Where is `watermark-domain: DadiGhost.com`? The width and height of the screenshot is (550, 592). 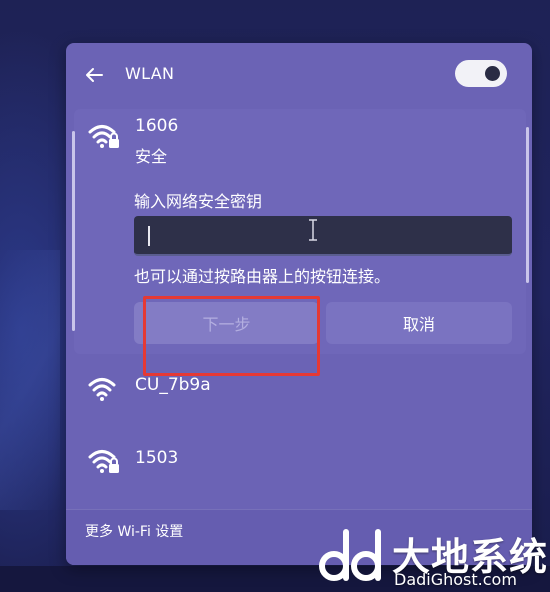 watermark-domain: DadiGhost.com is located at coordinates (455, 579).